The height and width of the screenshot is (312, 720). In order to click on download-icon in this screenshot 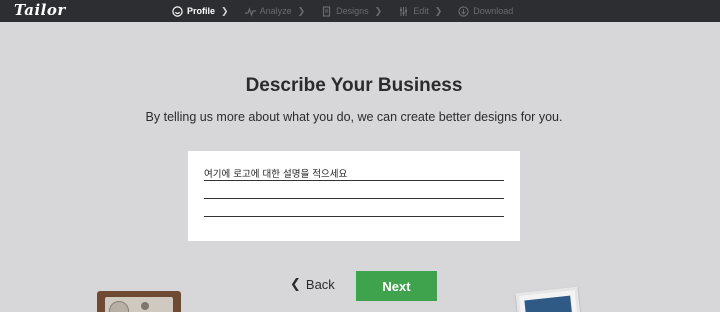, I will do `click(463, 11)`.